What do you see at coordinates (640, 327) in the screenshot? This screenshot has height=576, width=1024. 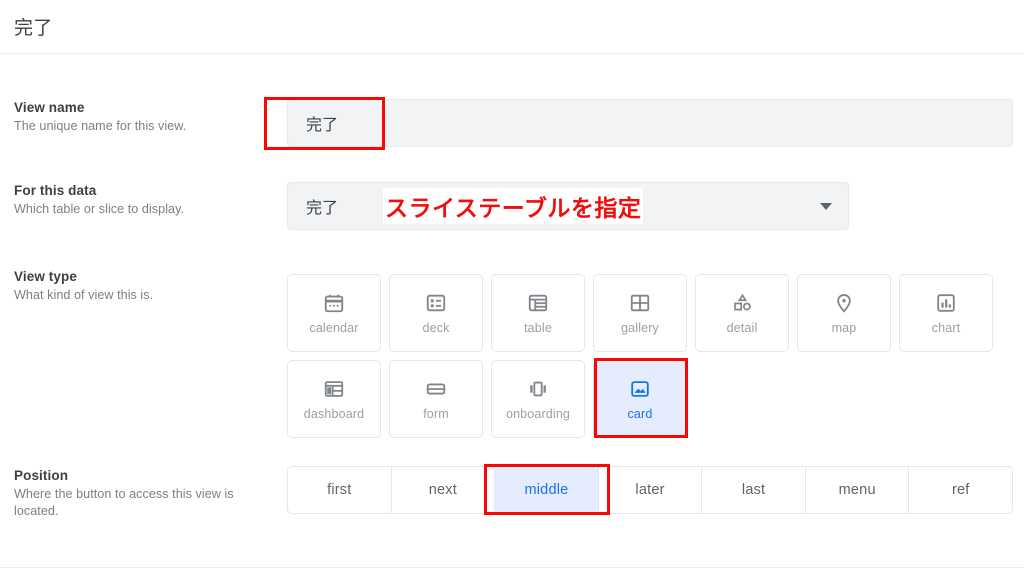 I see `view-type-tile-label: gallery` at bounding box center [640, 327].